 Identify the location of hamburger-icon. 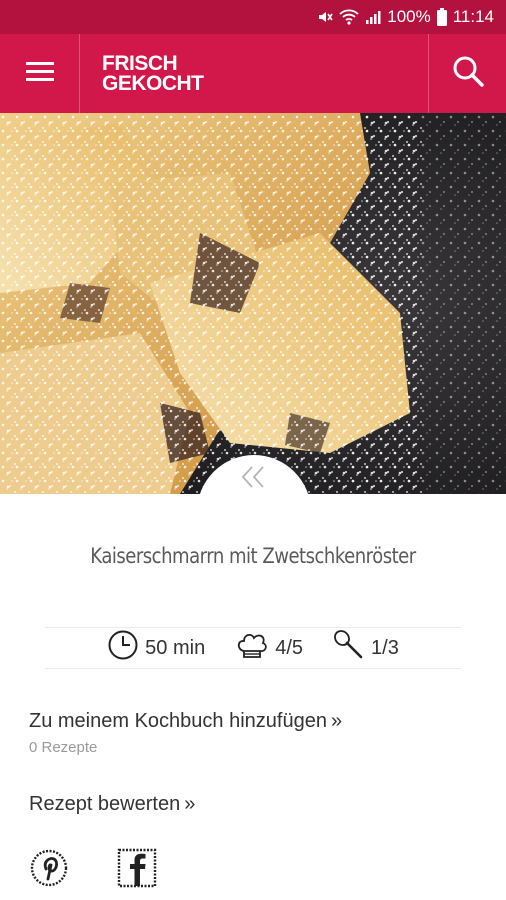
(39, 73).